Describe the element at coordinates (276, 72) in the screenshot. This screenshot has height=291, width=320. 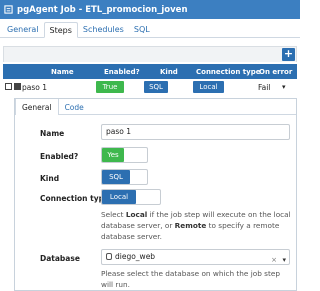
I see `column-header-on-error: On error` at that location.